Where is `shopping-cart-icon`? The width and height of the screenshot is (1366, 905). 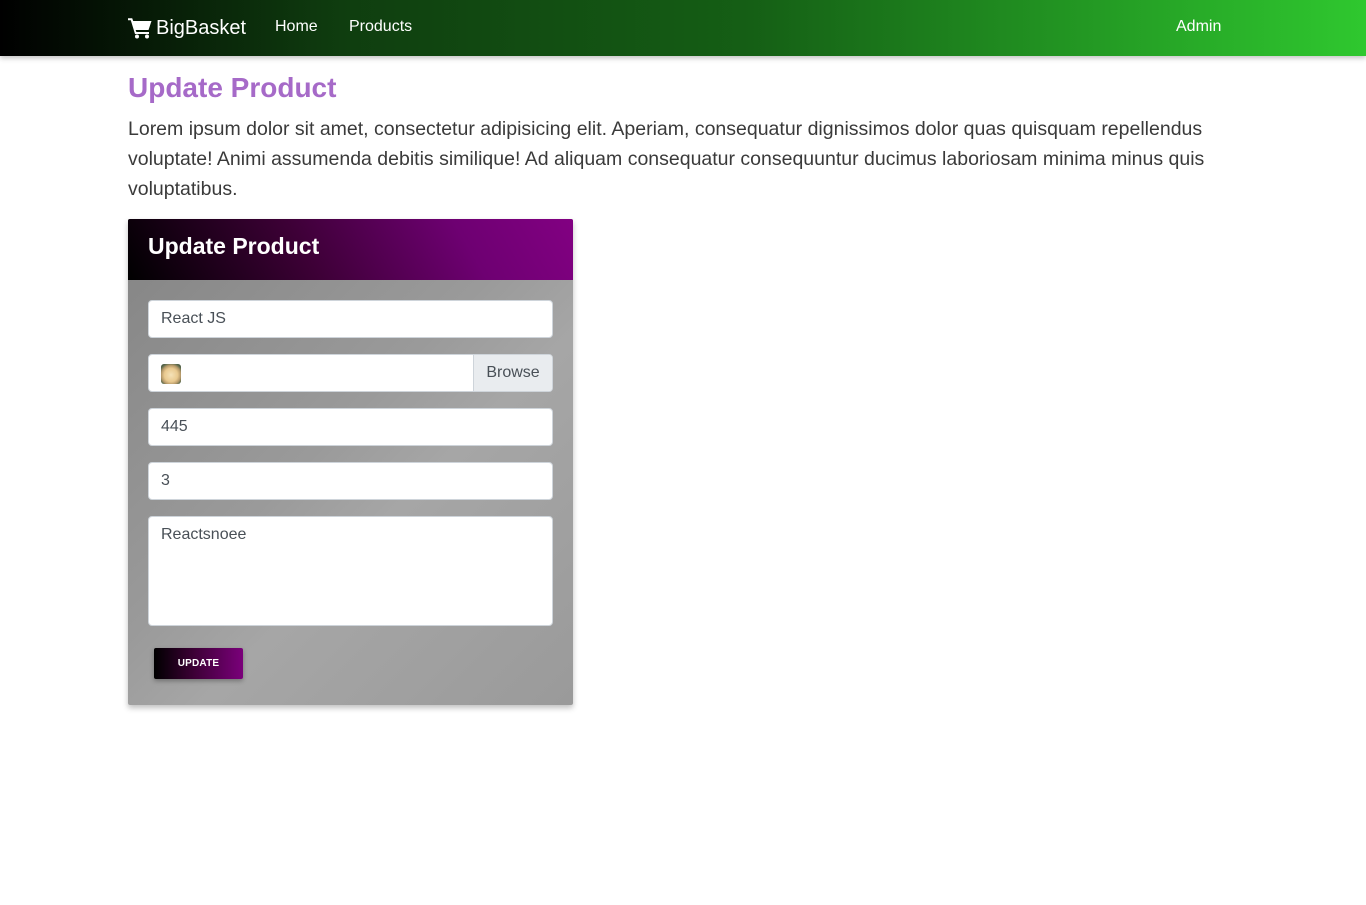
shopping-cart-icon is located at coordinates (140, 28).